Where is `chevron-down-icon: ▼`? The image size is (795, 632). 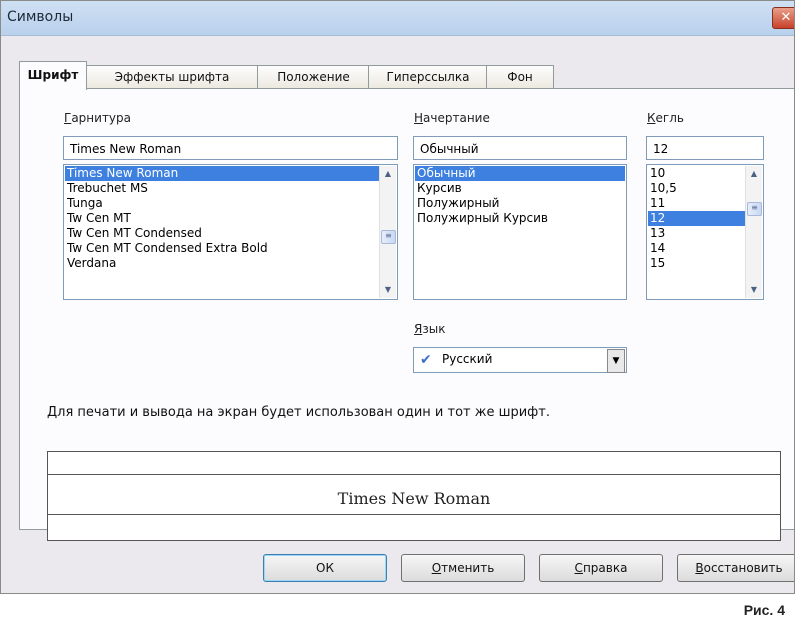
chevron-down-icon: ▼ is located at coordinates (616, 361).